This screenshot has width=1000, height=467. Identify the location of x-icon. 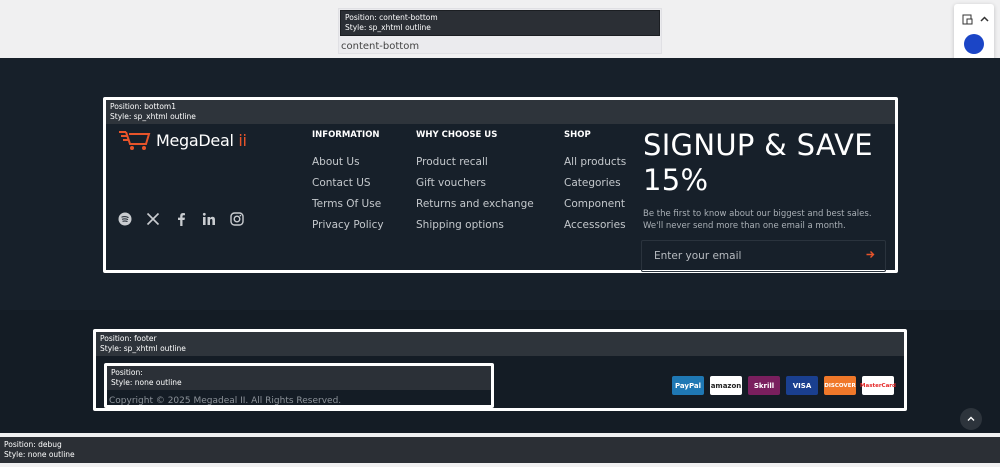
(153, 219).